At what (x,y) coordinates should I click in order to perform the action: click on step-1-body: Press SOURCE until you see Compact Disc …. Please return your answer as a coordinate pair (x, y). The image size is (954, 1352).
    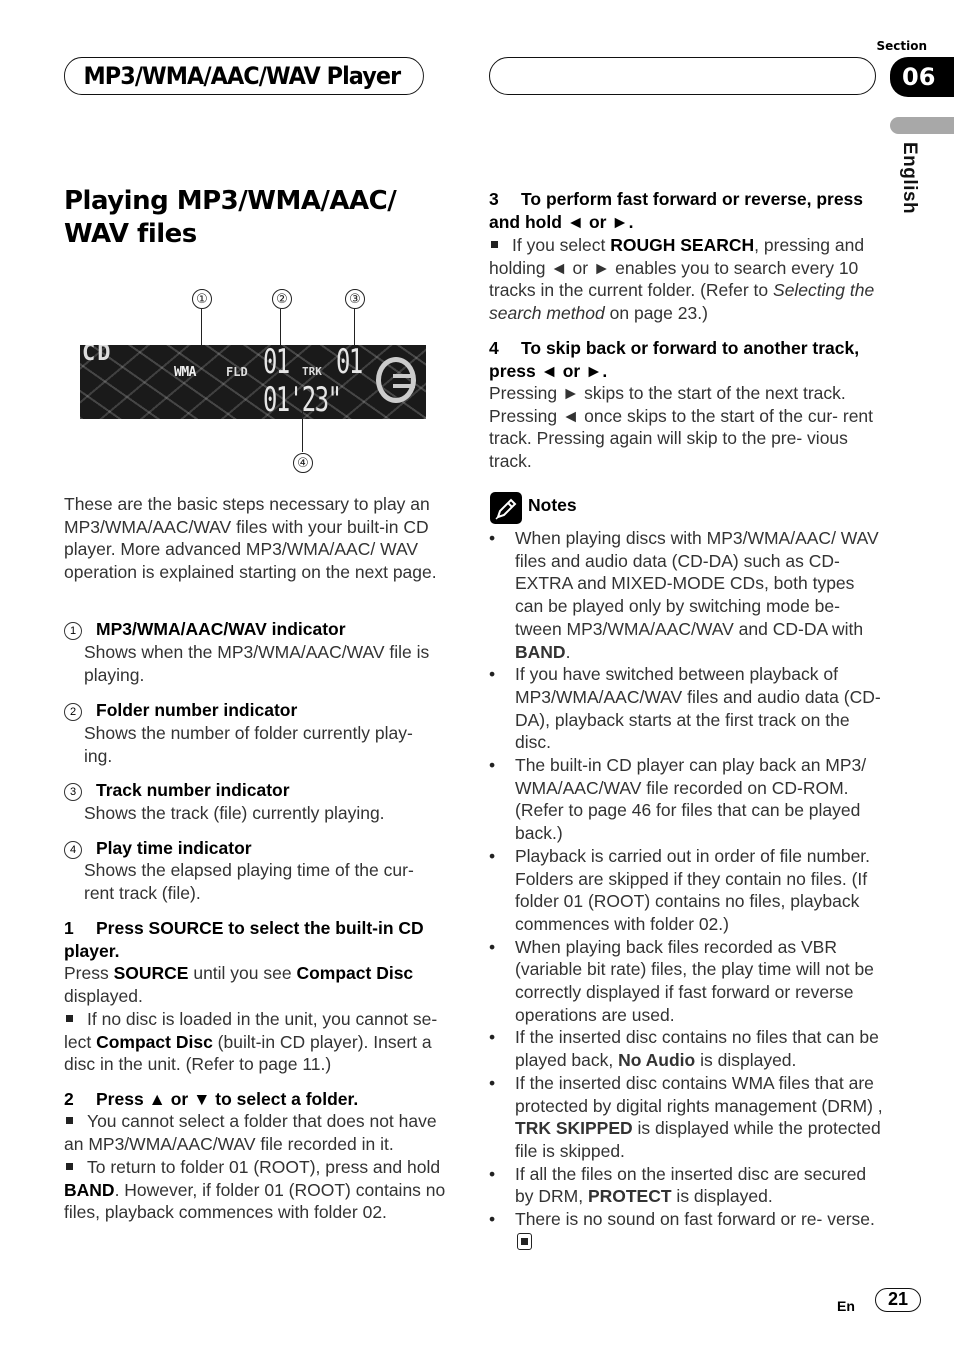
    Looking at the image, I should click on (239, 984).